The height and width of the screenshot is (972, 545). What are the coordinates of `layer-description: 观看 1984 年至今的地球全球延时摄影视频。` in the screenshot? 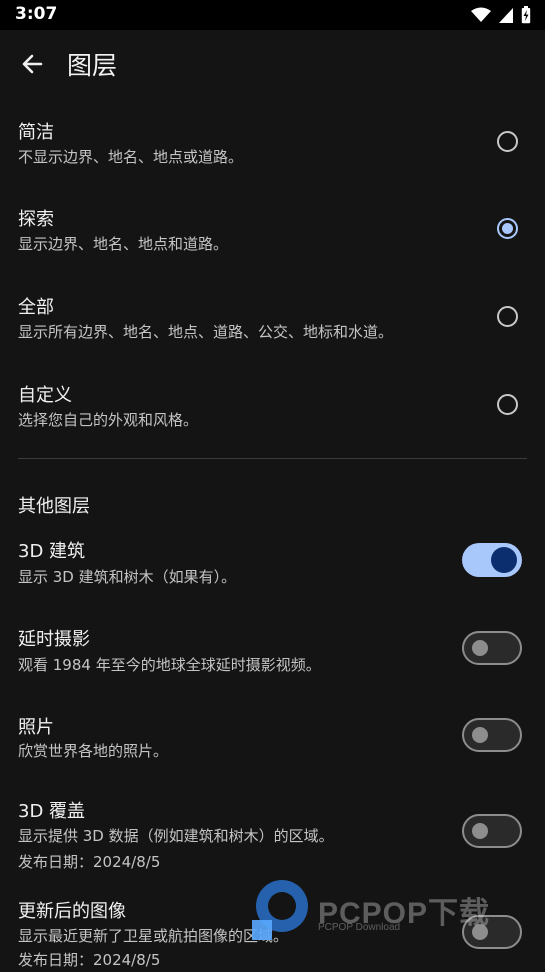 It's located at (169, 665).